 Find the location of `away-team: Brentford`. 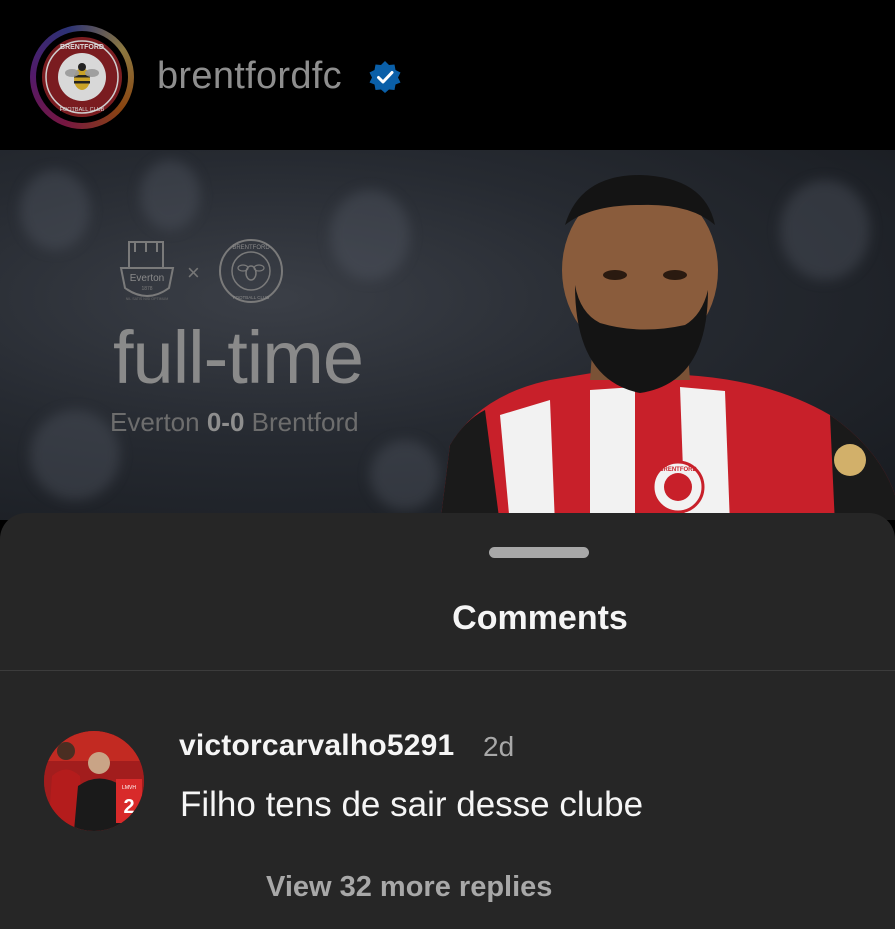

away-team: Brentford is located at coordinates (305, 422).